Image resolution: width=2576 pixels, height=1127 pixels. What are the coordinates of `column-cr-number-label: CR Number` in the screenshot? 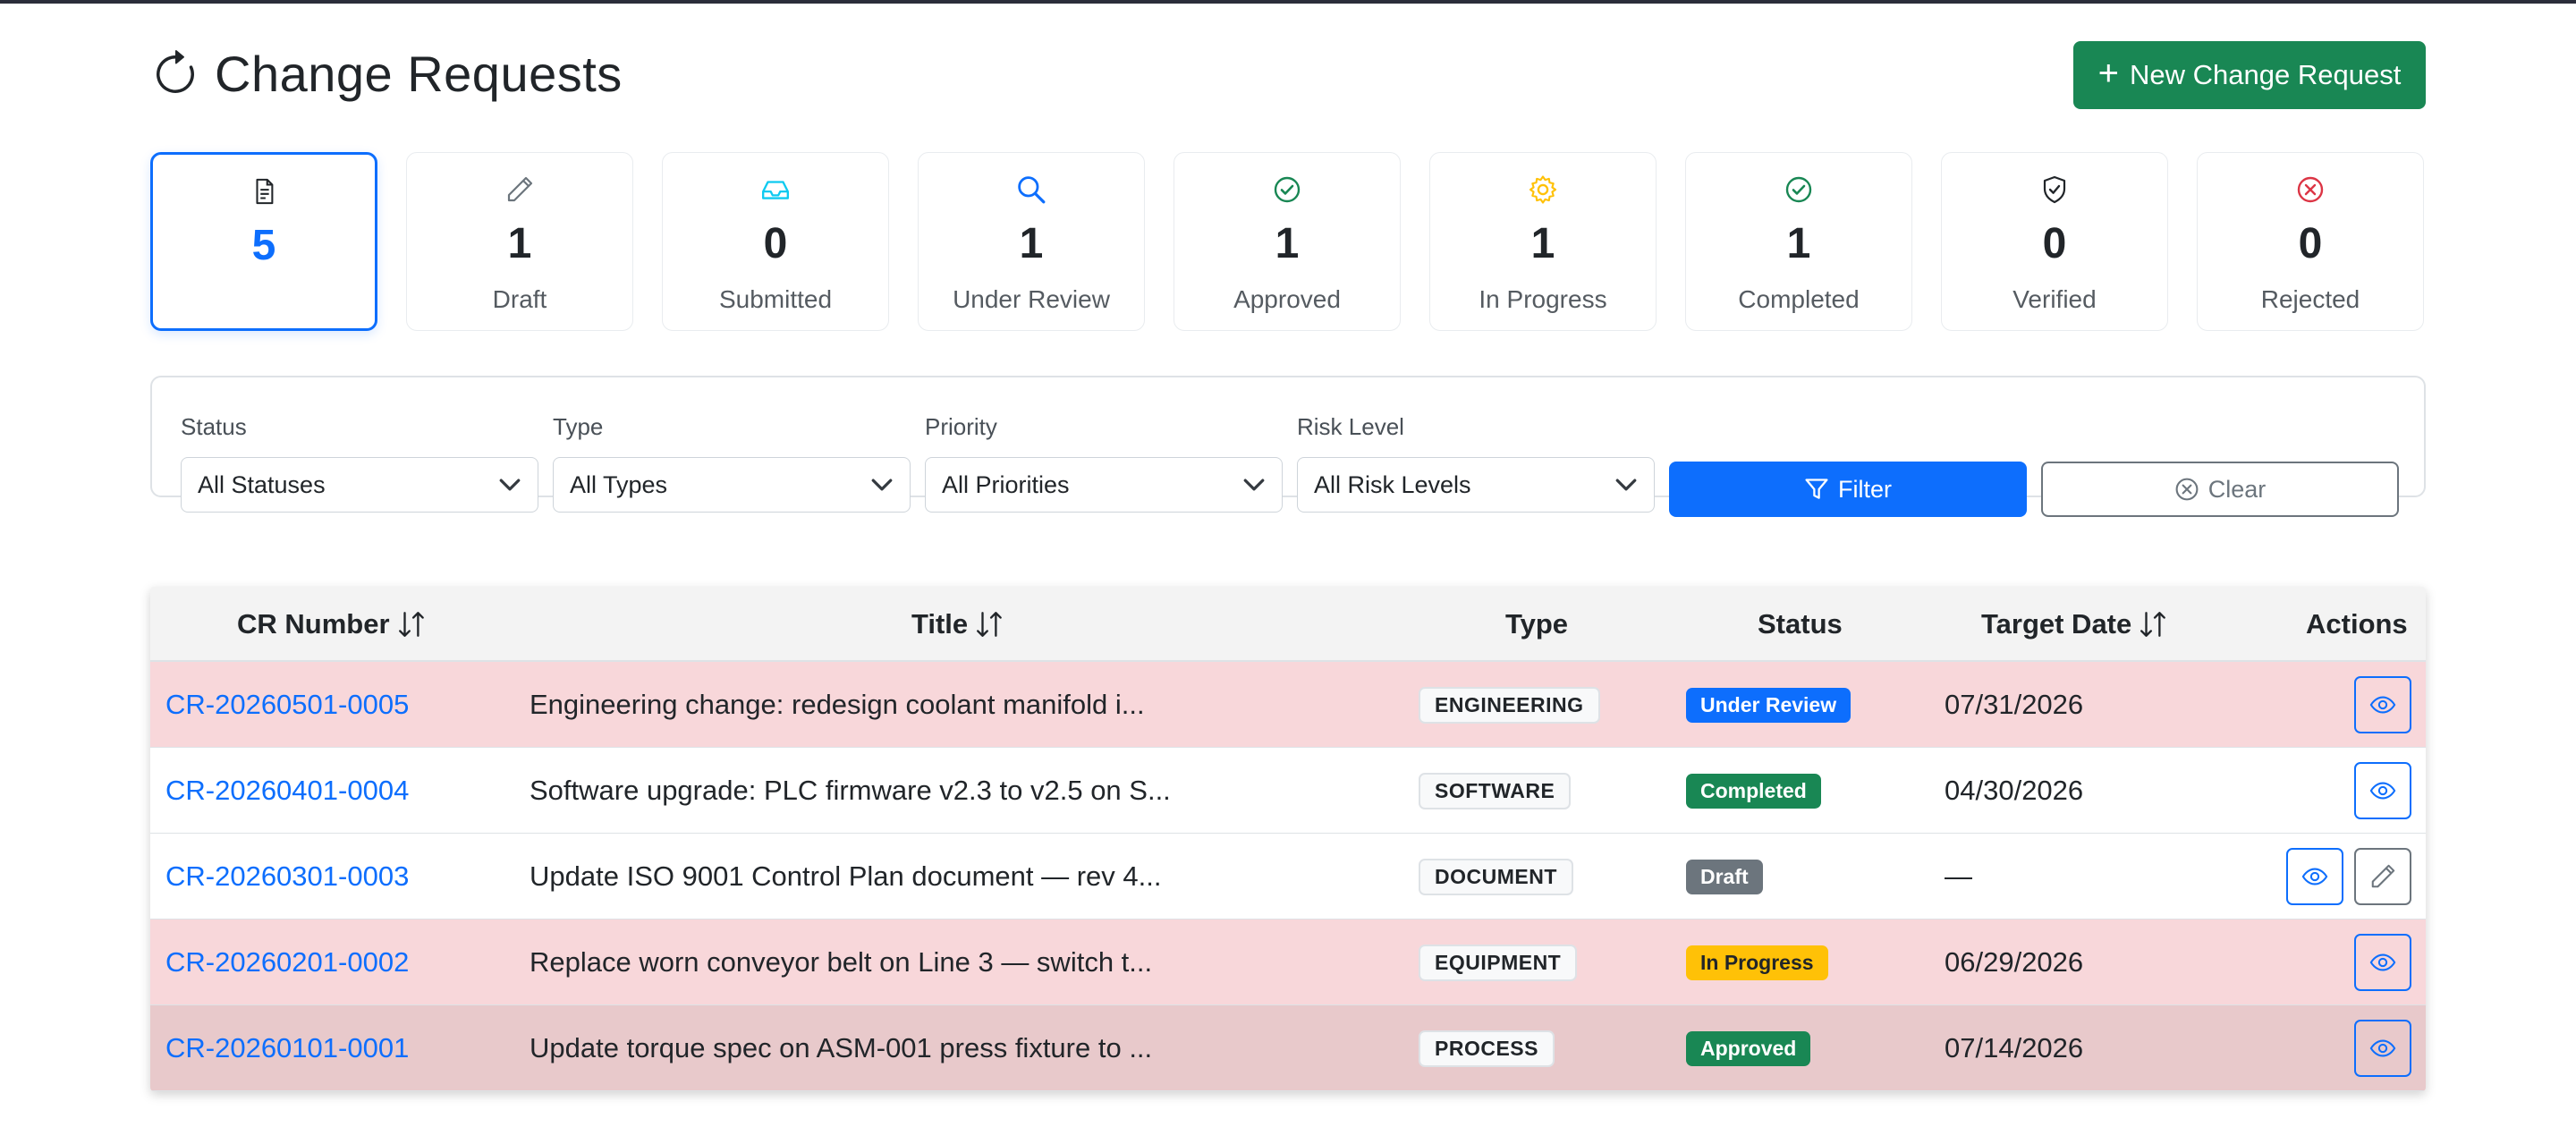 It's located at (313, 624).